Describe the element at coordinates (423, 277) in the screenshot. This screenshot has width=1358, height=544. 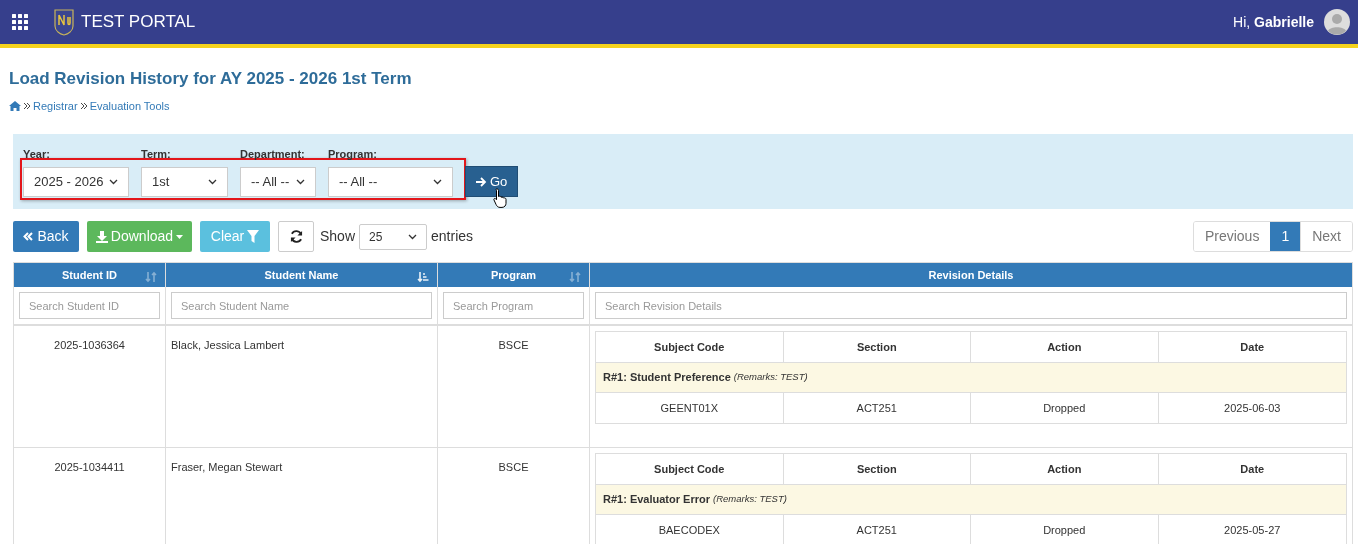
I see `sort-ascending-icon` at that location.